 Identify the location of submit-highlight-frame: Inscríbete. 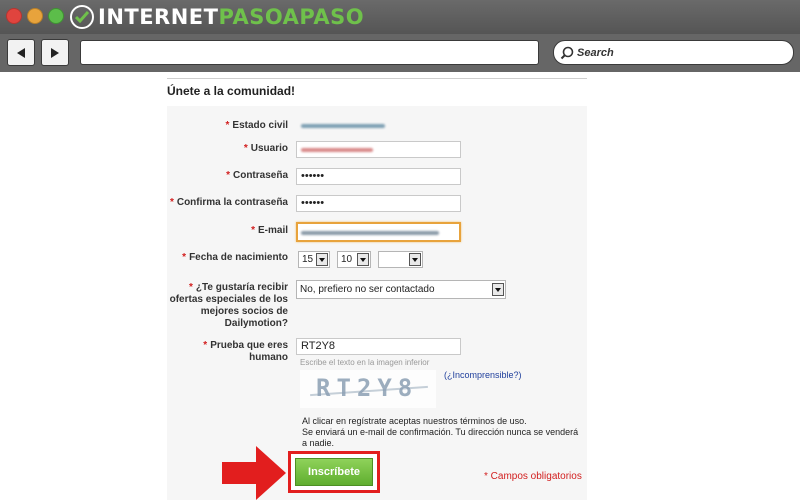
(334, 472).